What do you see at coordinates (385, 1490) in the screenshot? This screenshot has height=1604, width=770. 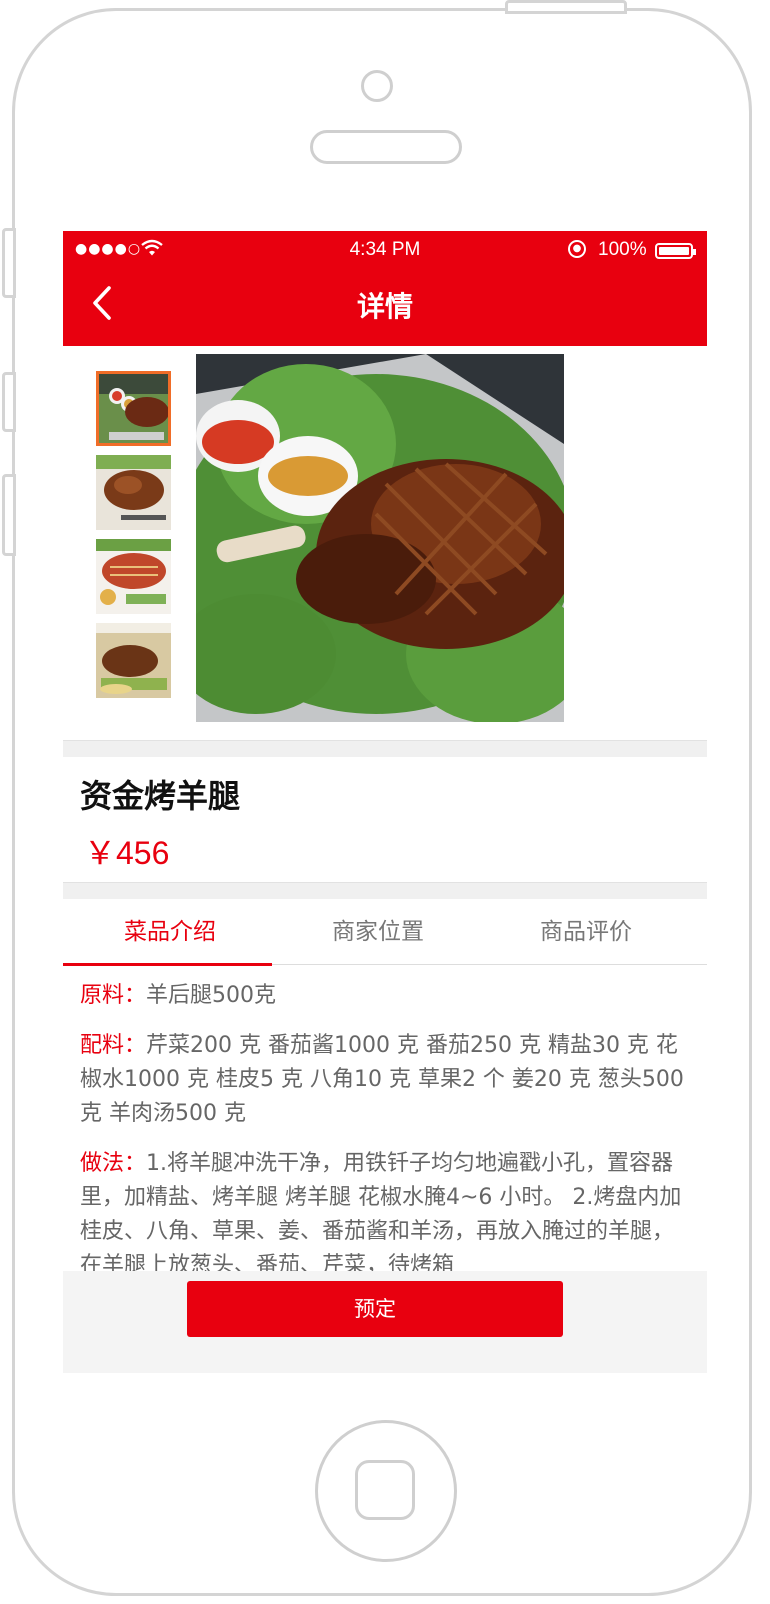 I see `home-button-icon` at bounding box center [385, 1490].